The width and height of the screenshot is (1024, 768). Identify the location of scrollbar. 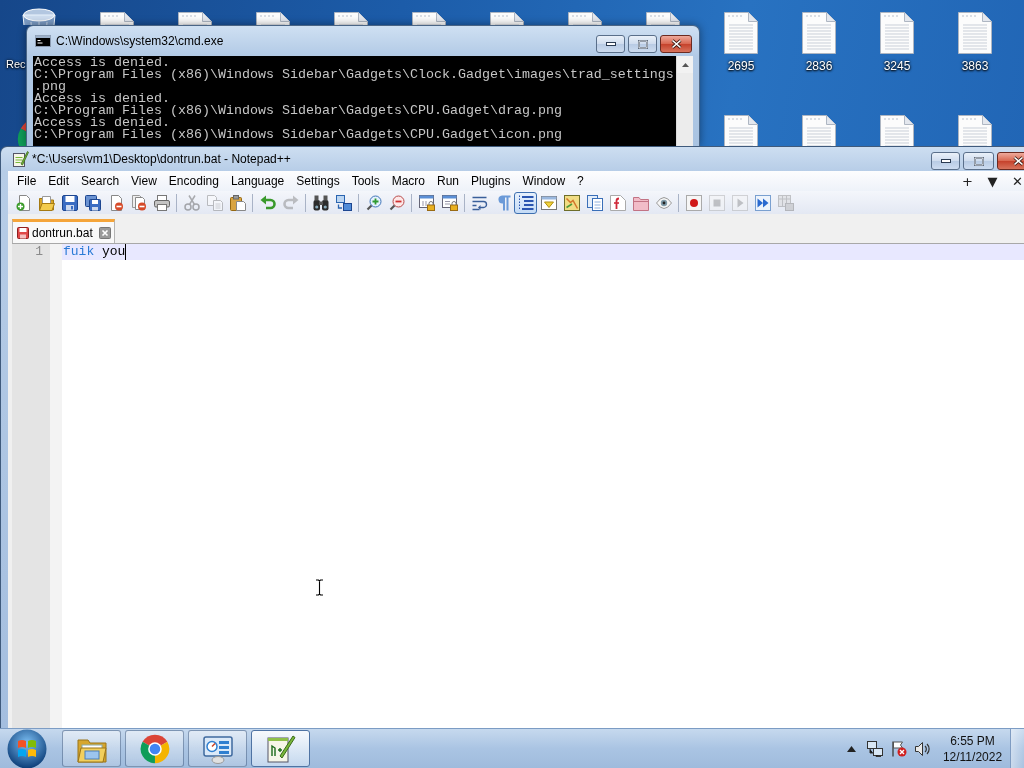
(684, 101).